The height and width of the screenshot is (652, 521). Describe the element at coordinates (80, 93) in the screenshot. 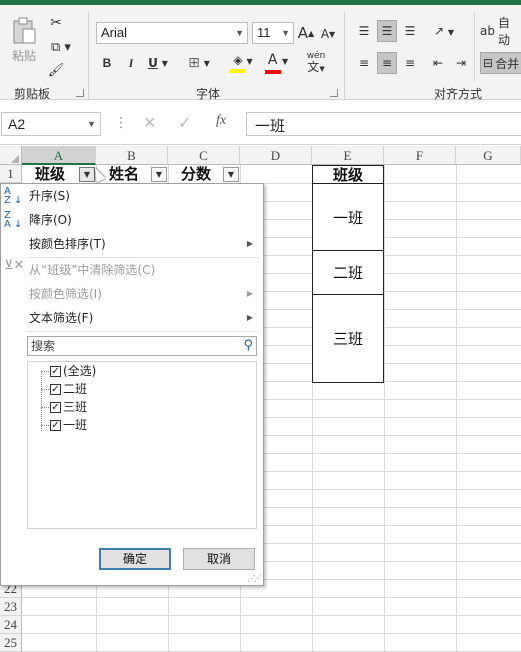

I see `clipboard-launcher` at that location.